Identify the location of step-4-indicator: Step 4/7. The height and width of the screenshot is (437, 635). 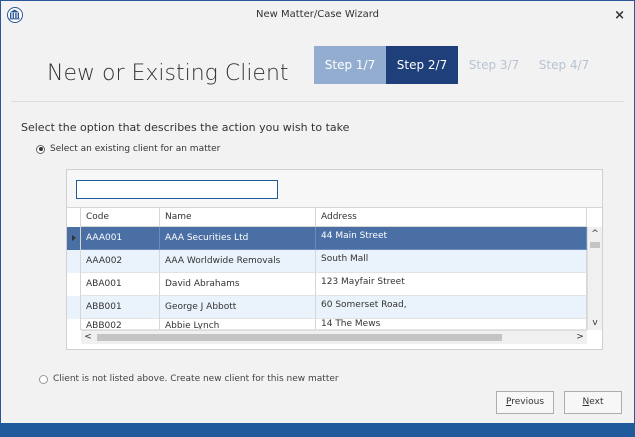
(564, 65).